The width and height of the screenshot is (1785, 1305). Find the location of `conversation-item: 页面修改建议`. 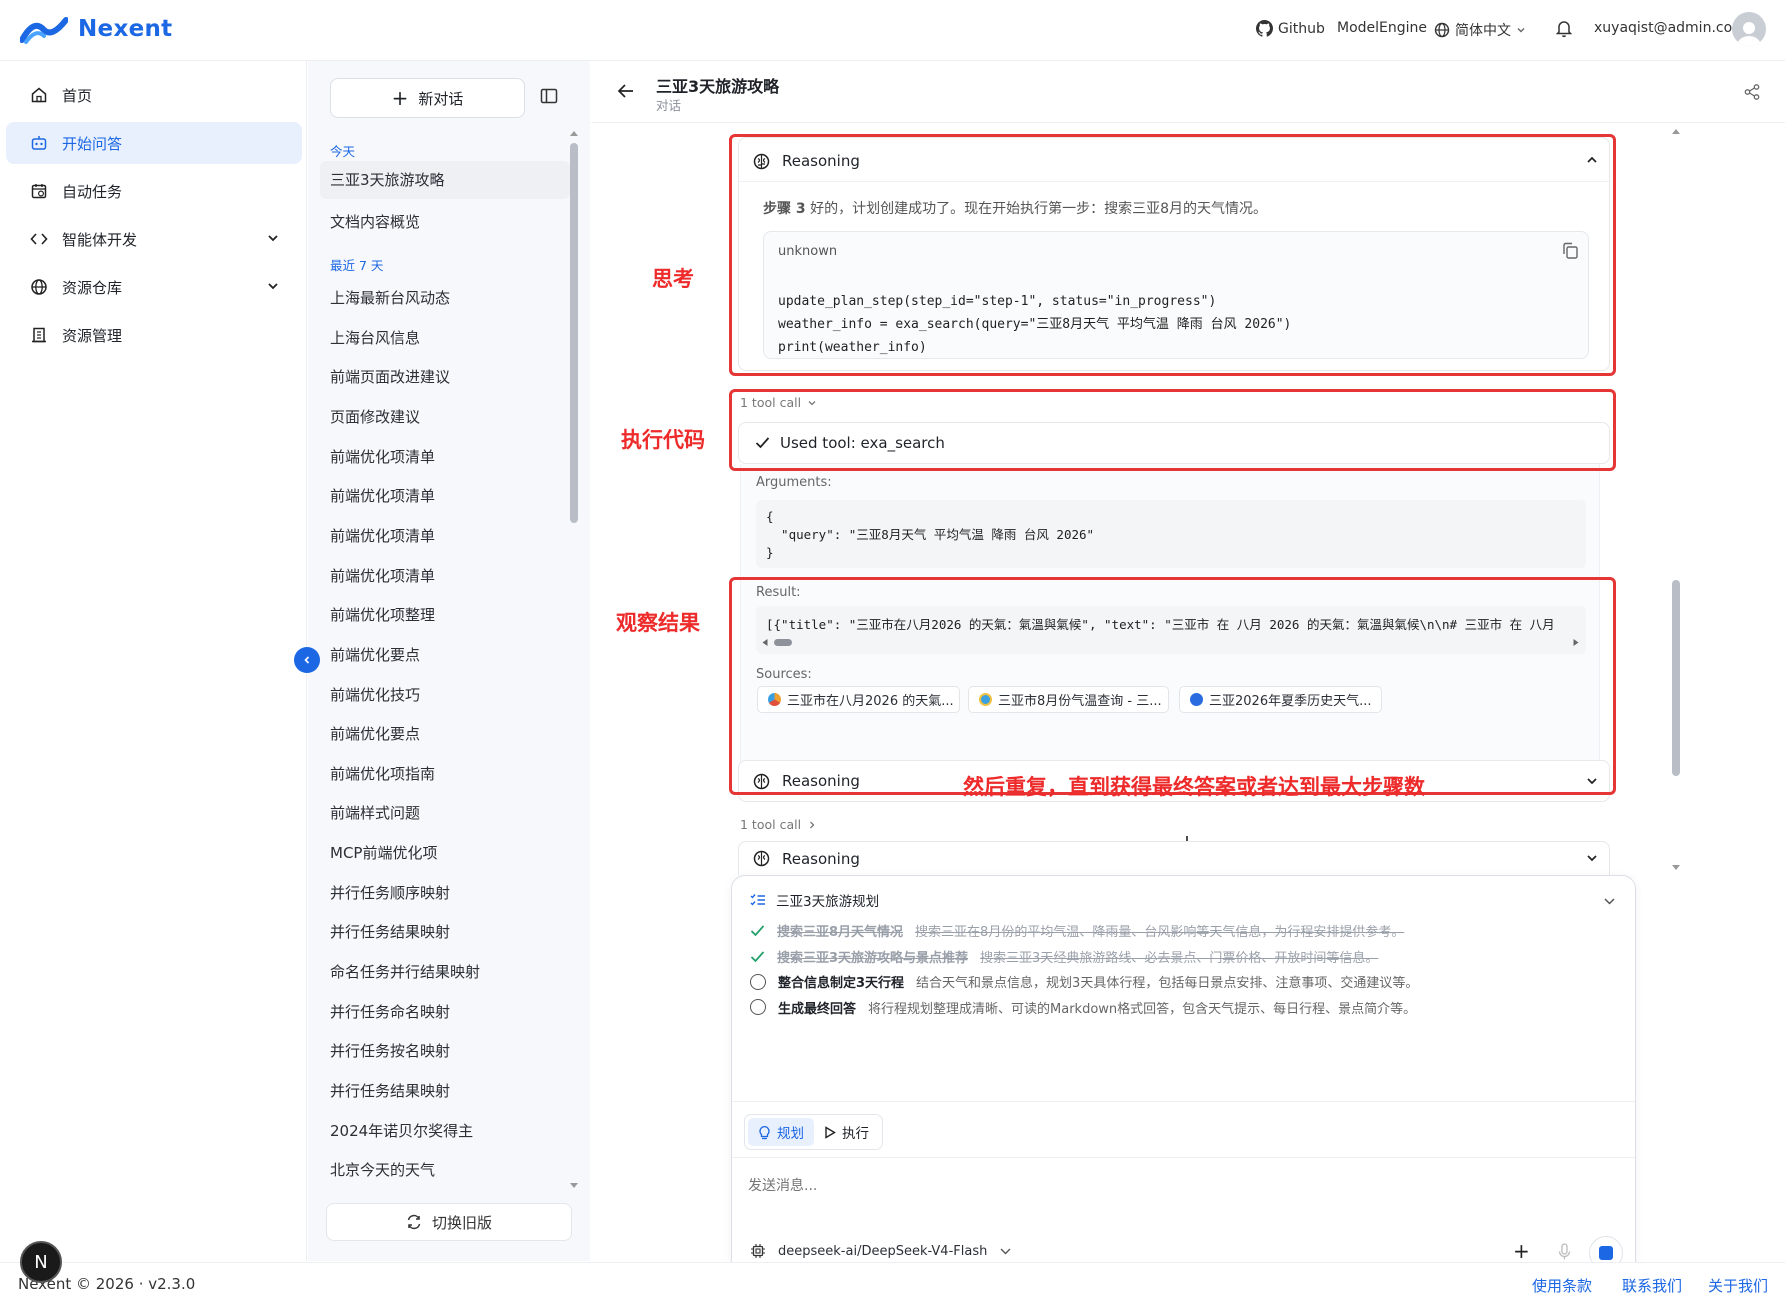

conversation-item: 页面修改建议 is located at coordinates (375, 416).